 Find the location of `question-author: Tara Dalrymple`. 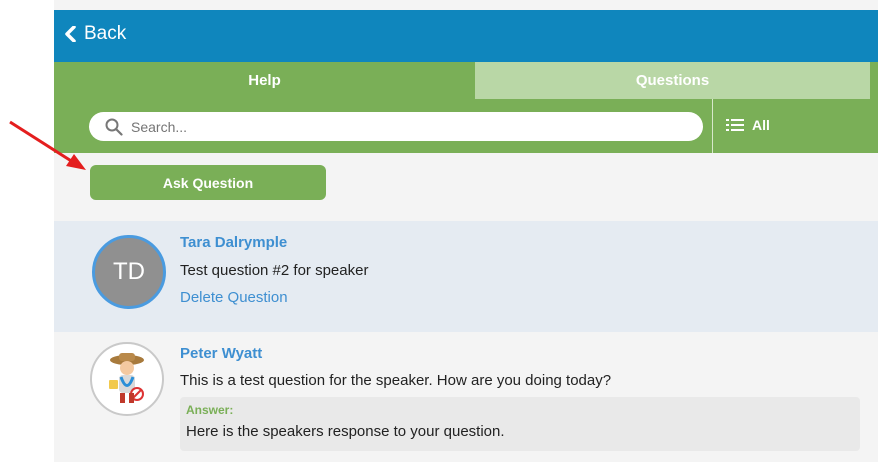

question-author: Tara Dalrymple is located at coordinates (233, 242).